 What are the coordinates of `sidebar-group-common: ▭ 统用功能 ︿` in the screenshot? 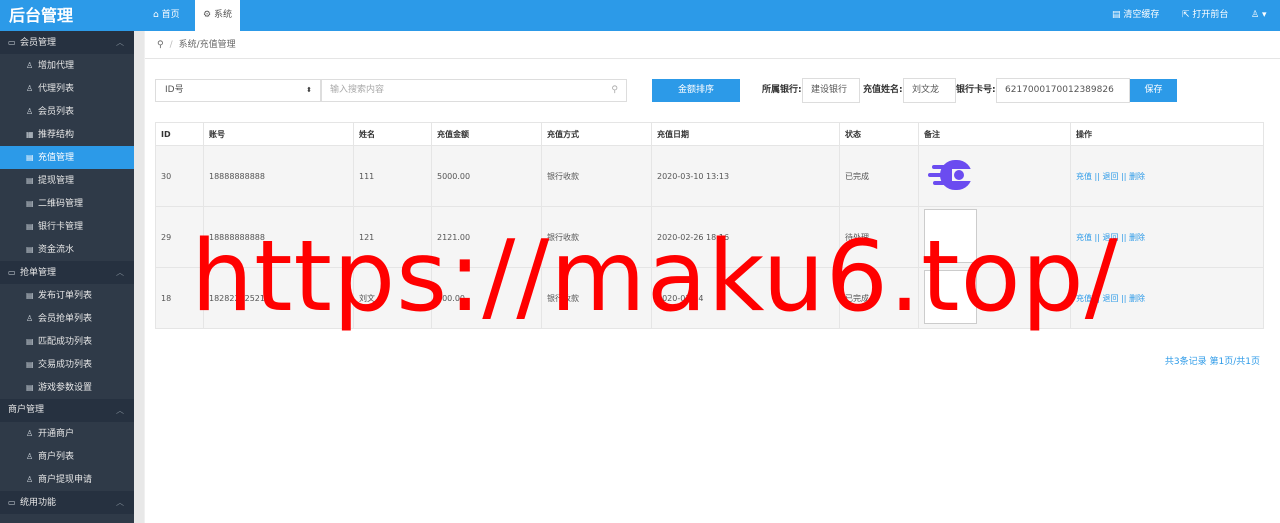 It's located at (67, 502).